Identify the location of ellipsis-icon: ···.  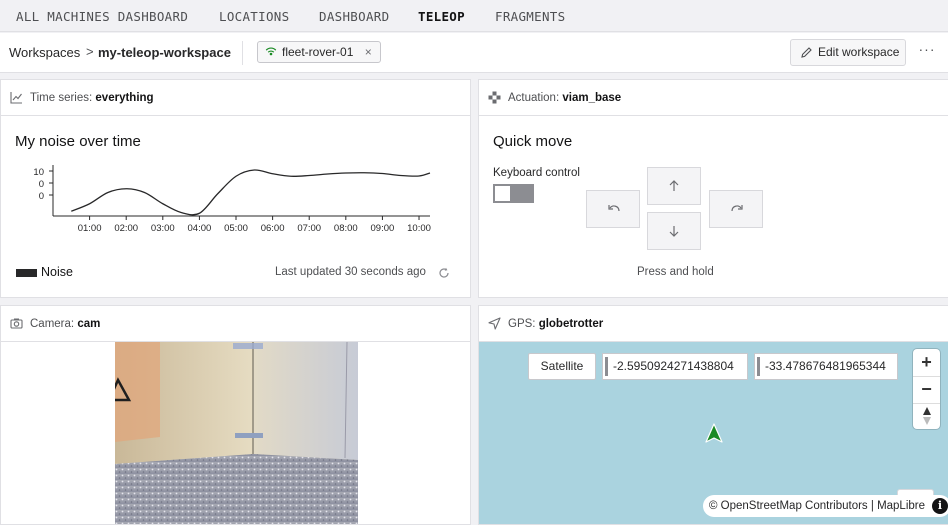
(927, 51).